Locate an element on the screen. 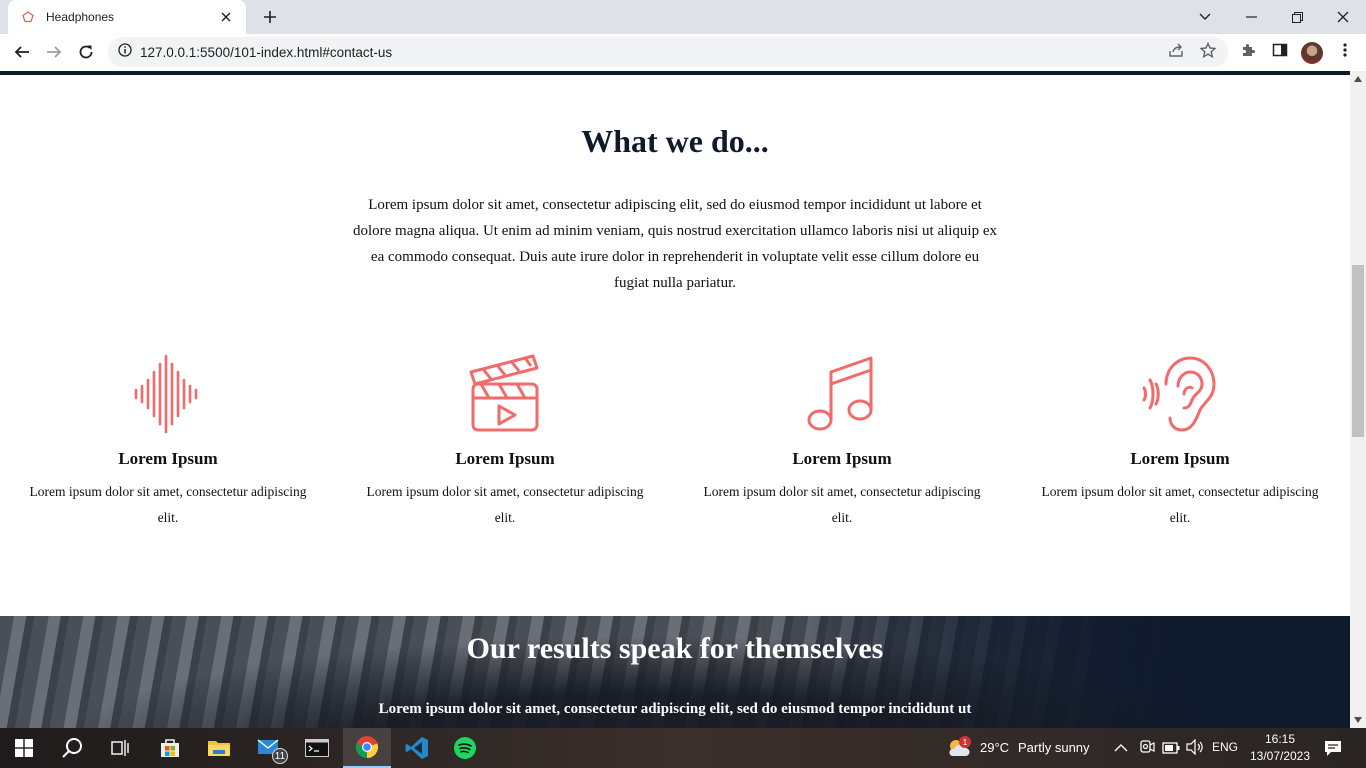  share-icon is located at coordinates (1176, 50).